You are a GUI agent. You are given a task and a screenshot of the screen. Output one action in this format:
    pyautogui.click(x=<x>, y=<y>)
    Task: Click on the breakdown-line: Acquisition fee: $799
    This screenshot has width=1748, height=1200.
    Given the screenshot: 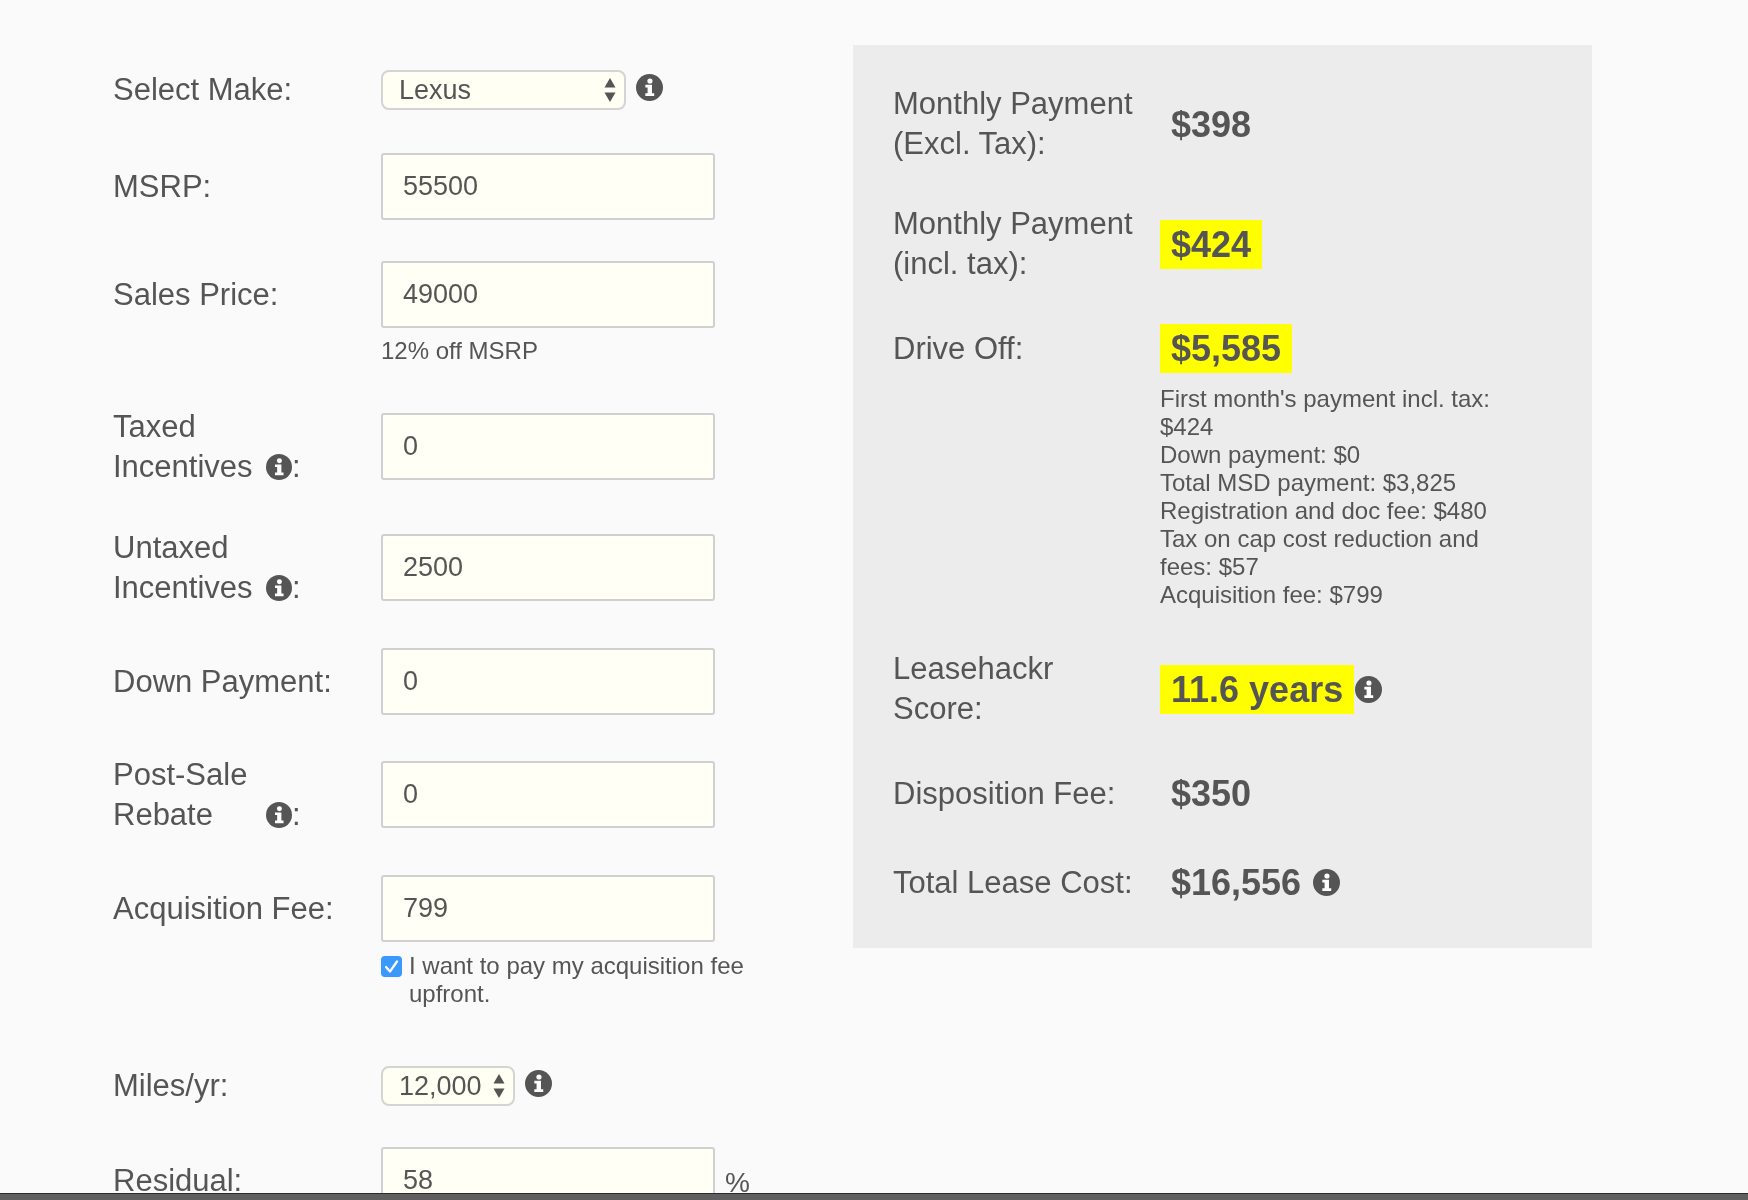 What is the action you would take?
    pyautogui.click(x=1272, y=595)
    